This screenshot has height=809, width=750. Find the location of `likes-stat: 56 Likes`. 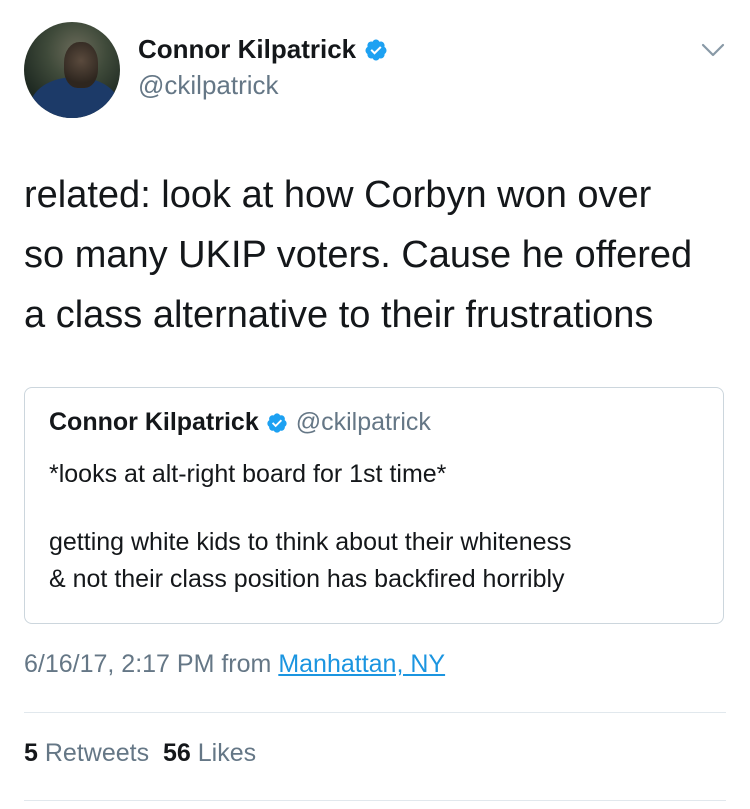

likes-stat: 56 Likes is located at coordinates (209, 753).